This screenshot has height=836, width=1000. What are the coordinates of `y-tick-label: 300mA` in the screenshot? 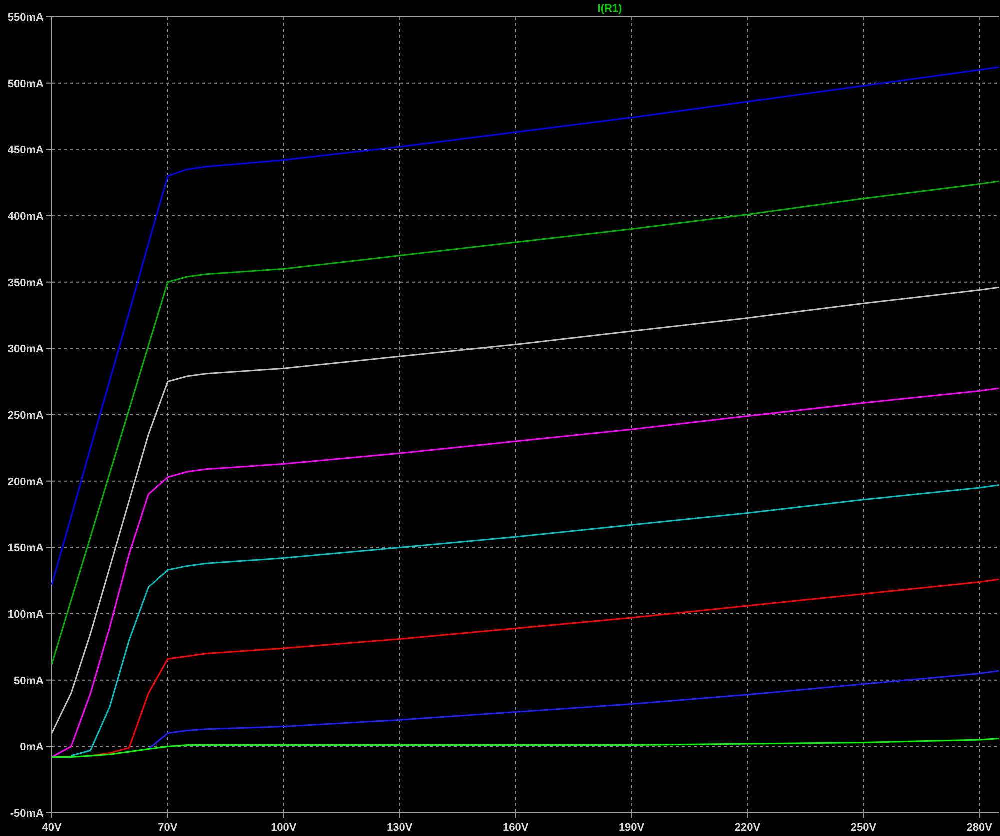 It's located at (26, 350).